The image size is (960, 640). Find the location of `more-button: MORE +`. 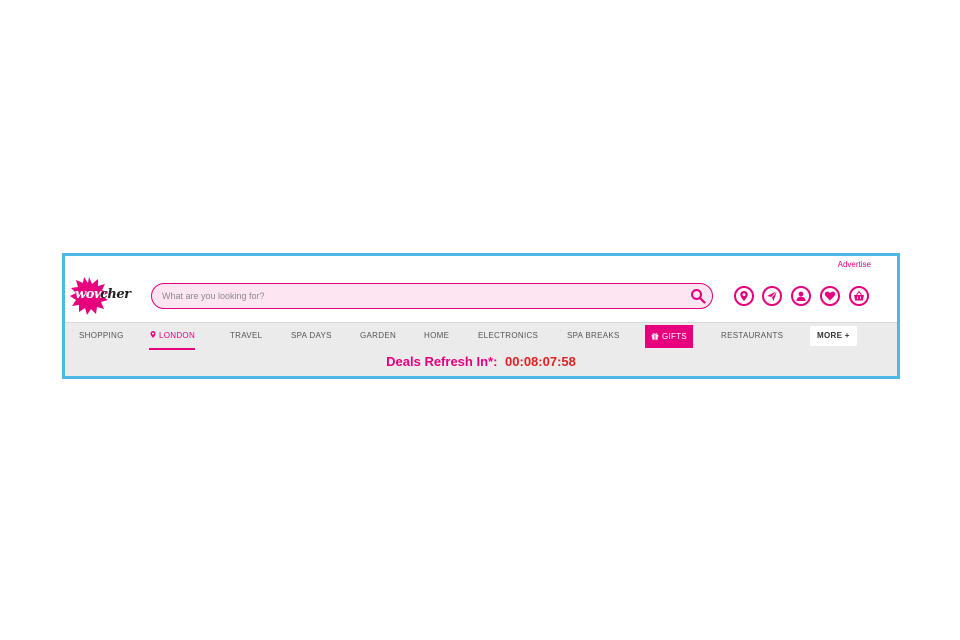

more-button: MORE + is located at coordinates (833, 336).